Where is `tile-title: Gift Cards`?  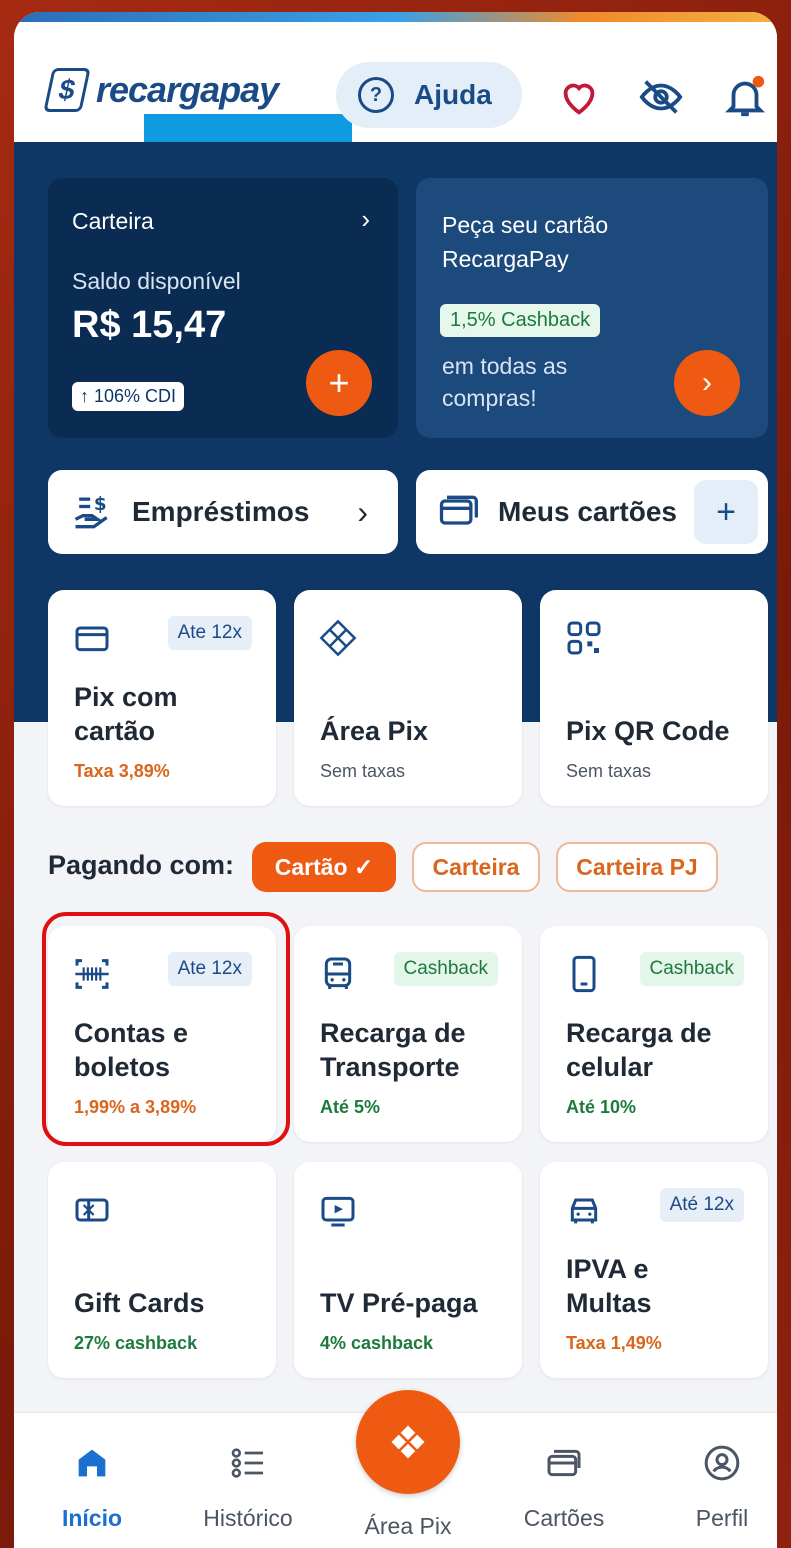
tile-title: Gift Cards is located at coordinates (139, 1303).